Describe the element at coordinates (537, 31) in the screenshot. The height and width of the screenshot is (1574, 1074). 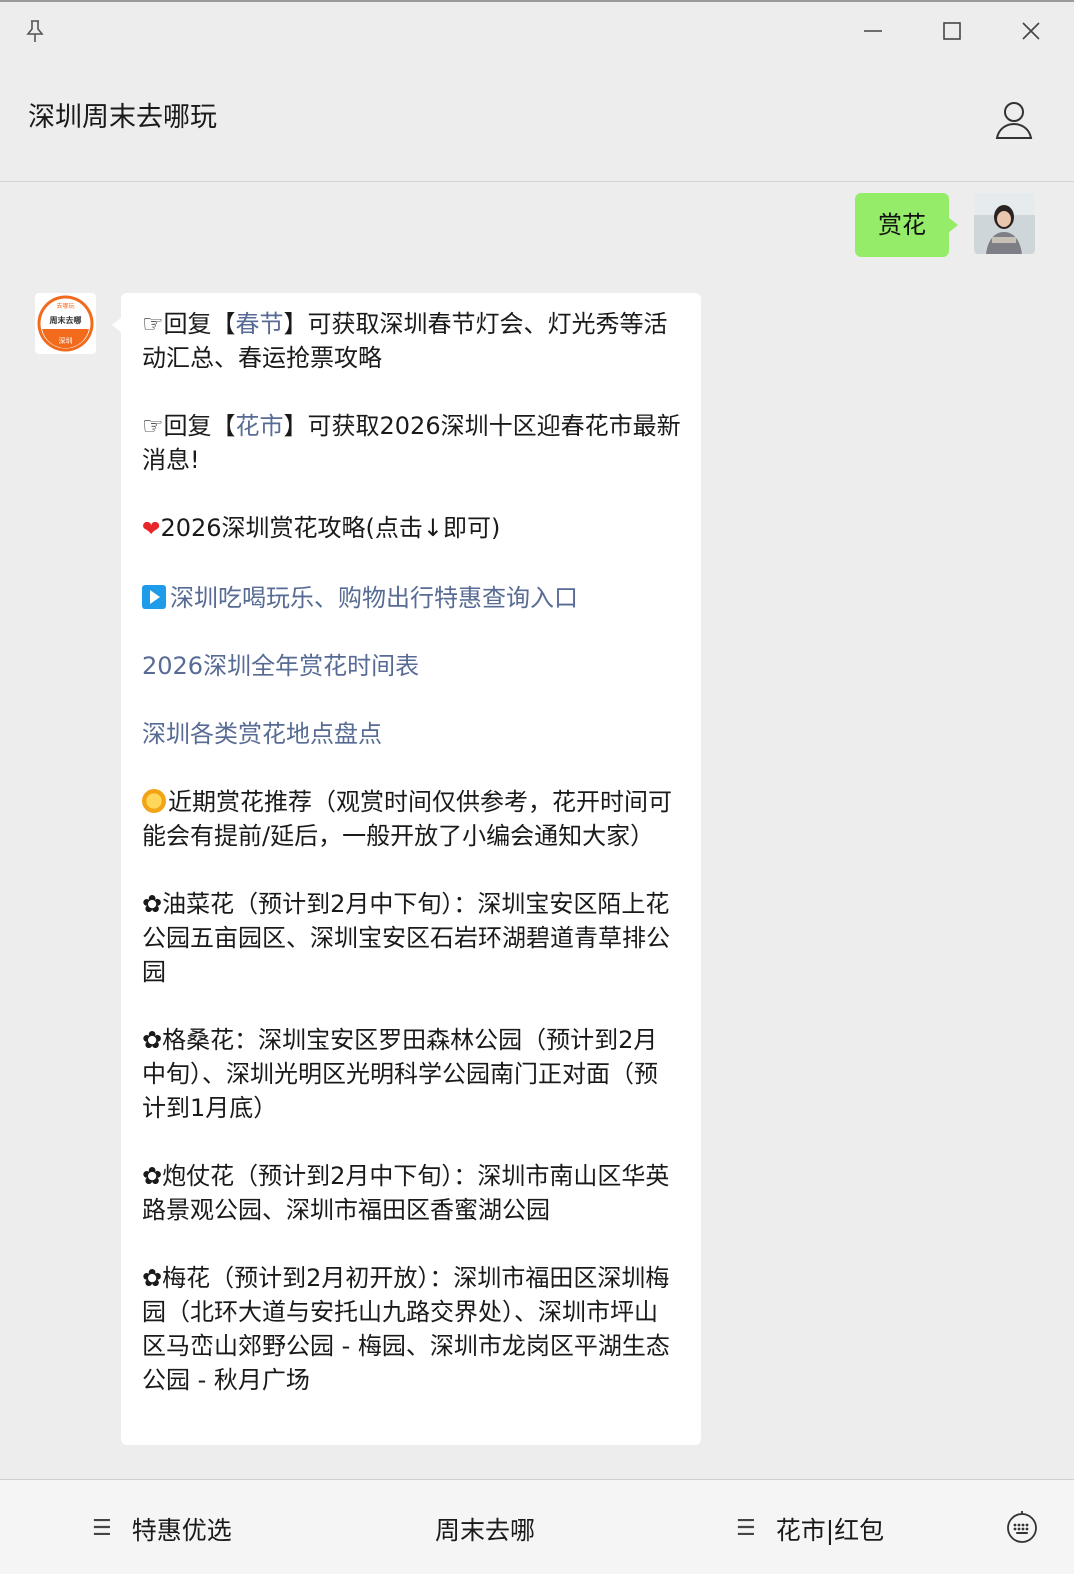
I see `title-bar` at that location.